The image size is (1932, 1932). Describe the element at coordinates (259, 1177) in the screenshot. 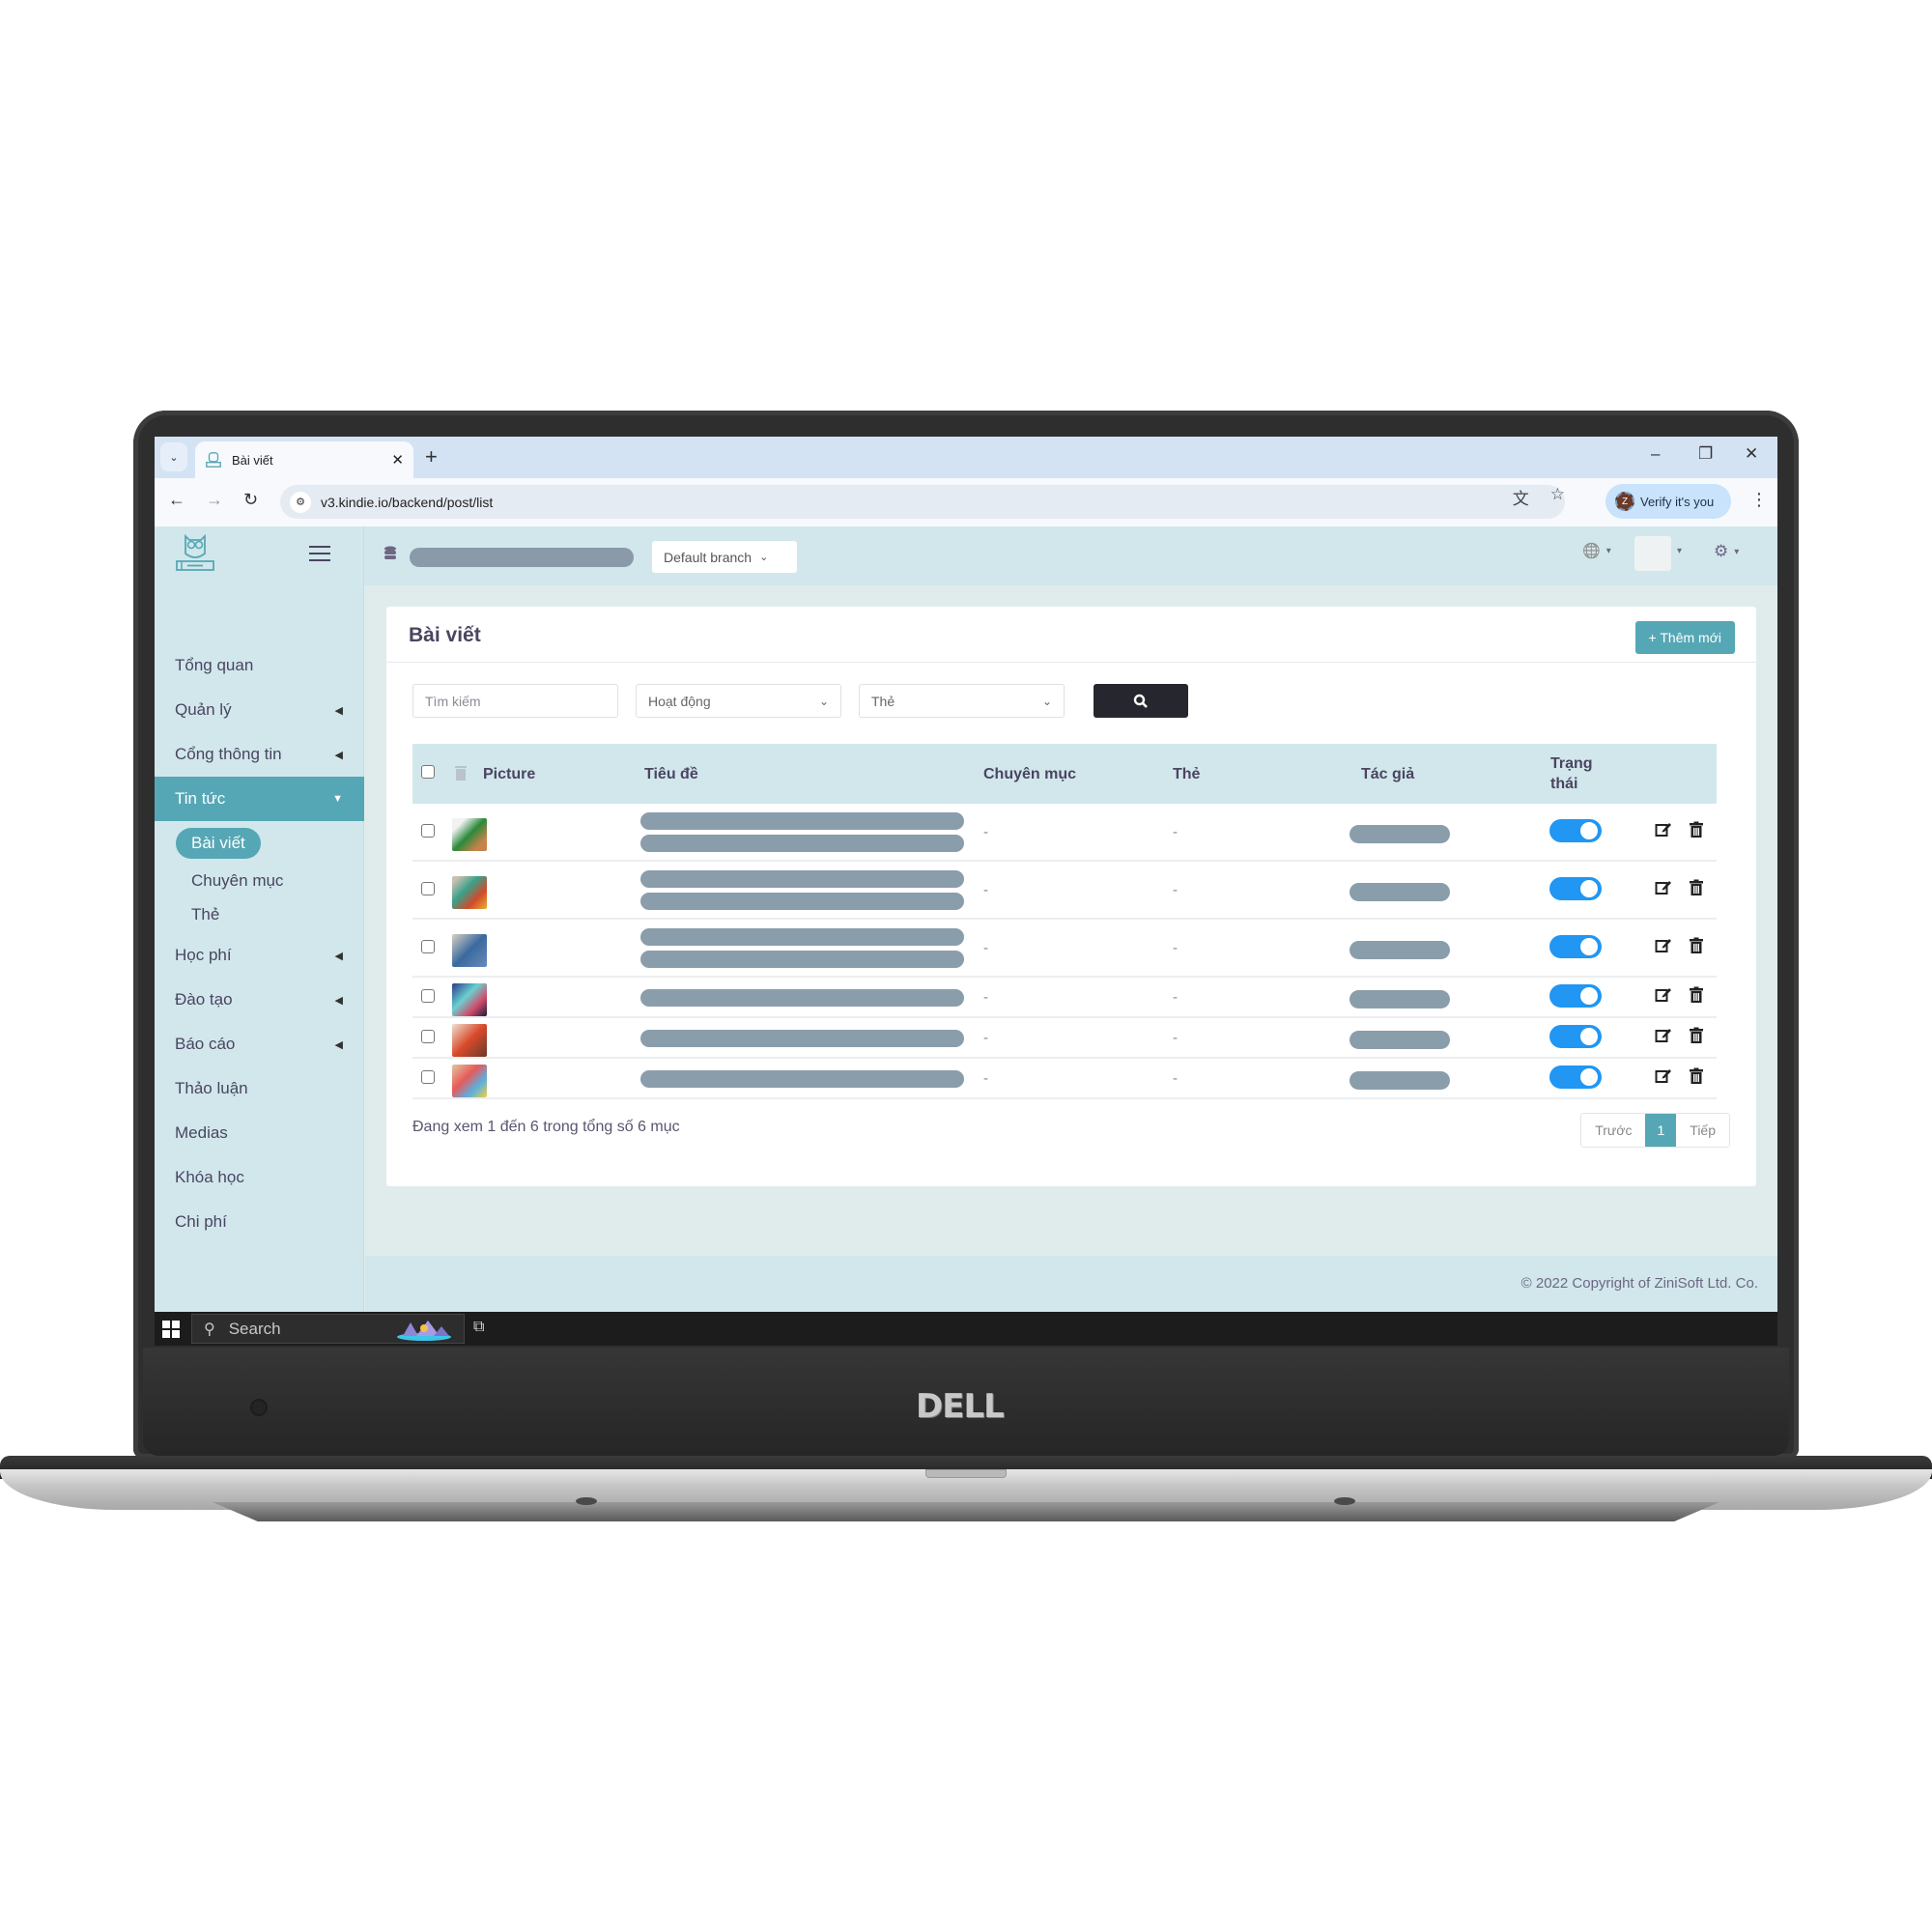

I see `sidebar-item-courses: Khóa học` at that location.